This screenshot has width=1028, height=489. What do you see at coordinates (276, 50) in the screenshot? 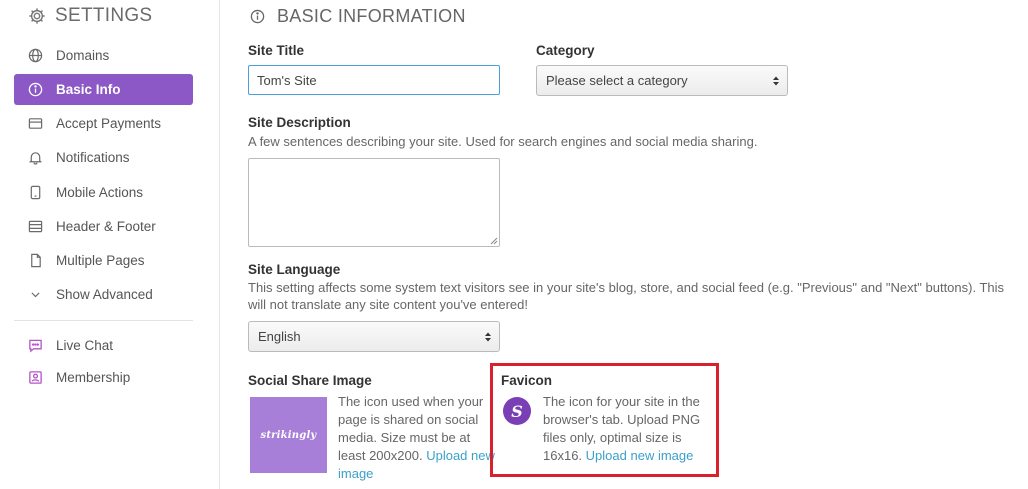
I see `site-title-label: Site Title` at bounding box center [276, 50].